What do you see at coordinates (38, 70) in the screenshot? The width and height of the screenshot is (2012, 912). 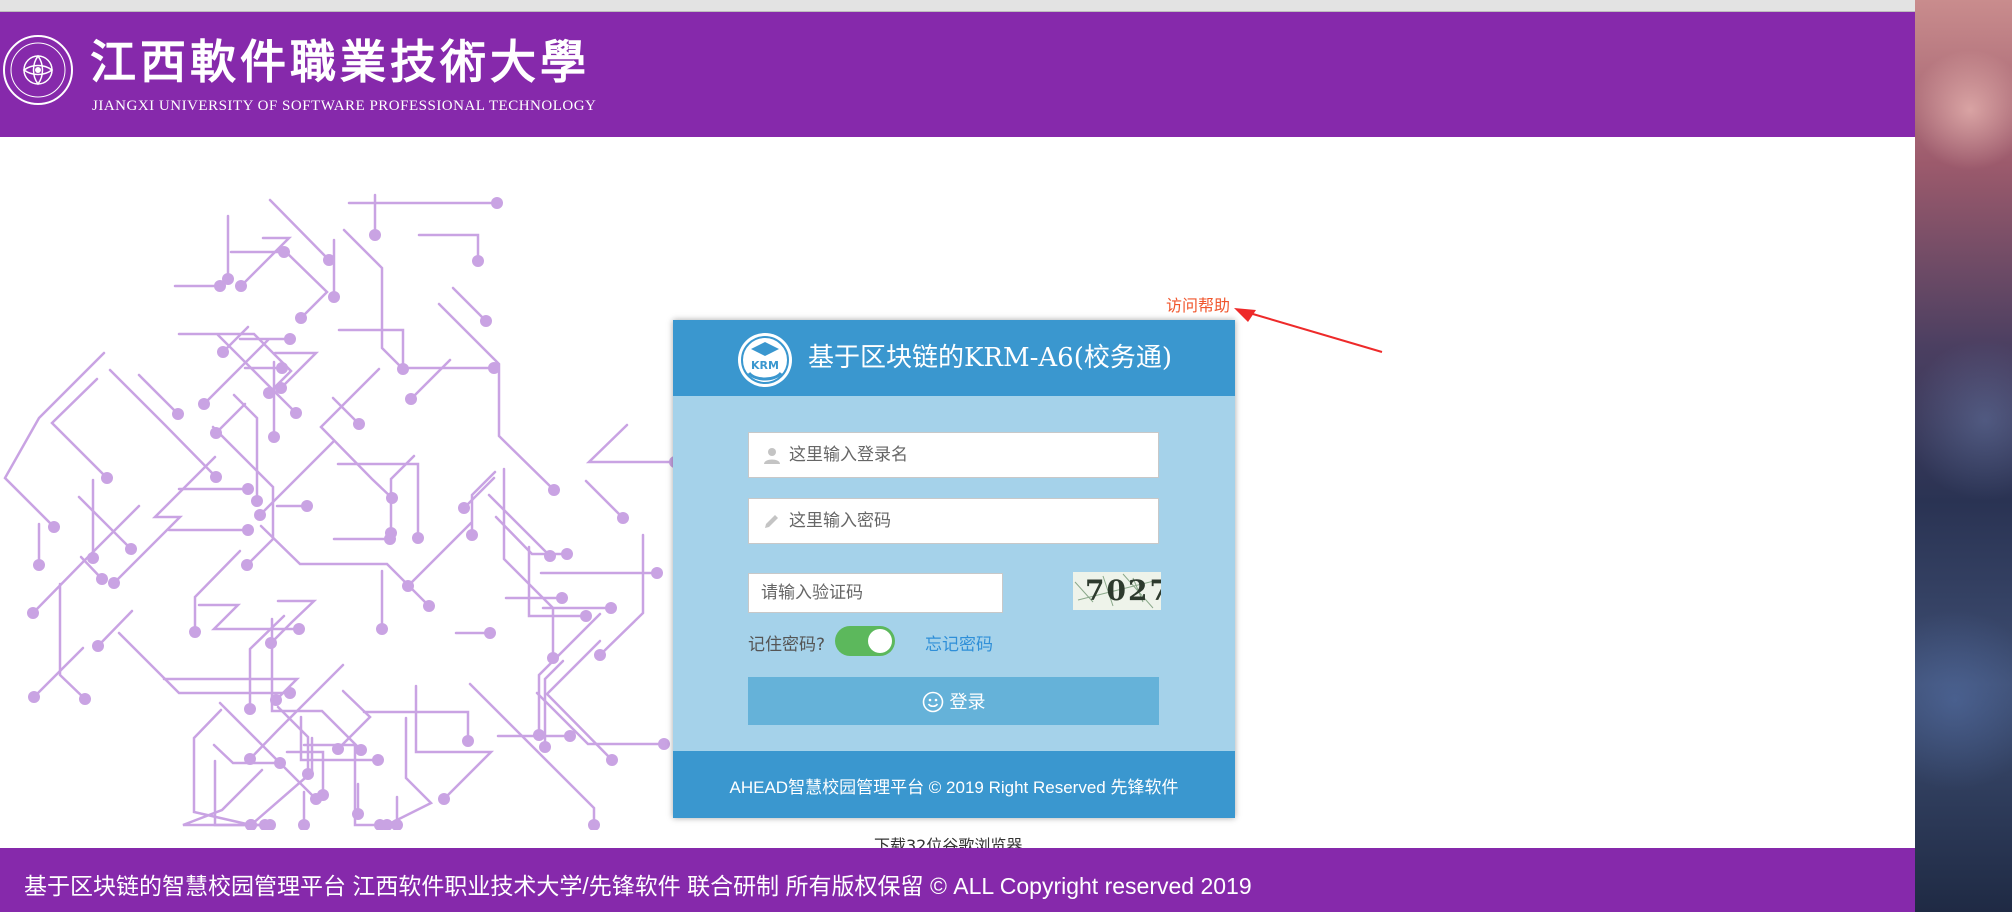 I see `school-seal-icon` at bounding box center [38, 70].